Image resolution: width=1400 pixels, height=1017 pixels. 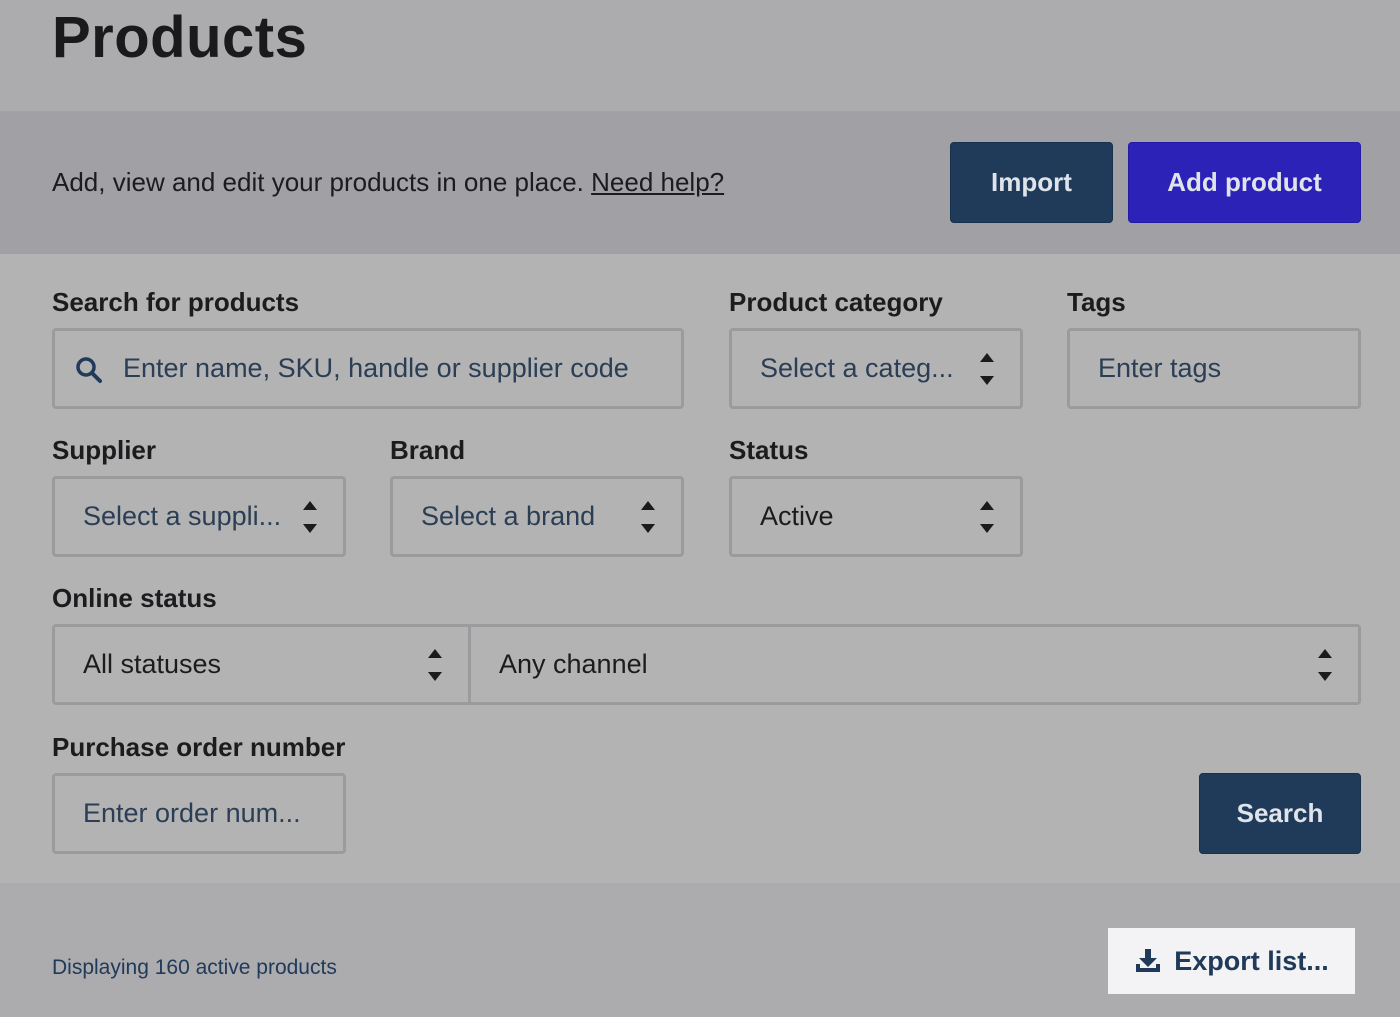 What do you see at coordinates (1031, 182) in the screenshot?
I see `import-button: Import` at bounding box center [1031, 182].